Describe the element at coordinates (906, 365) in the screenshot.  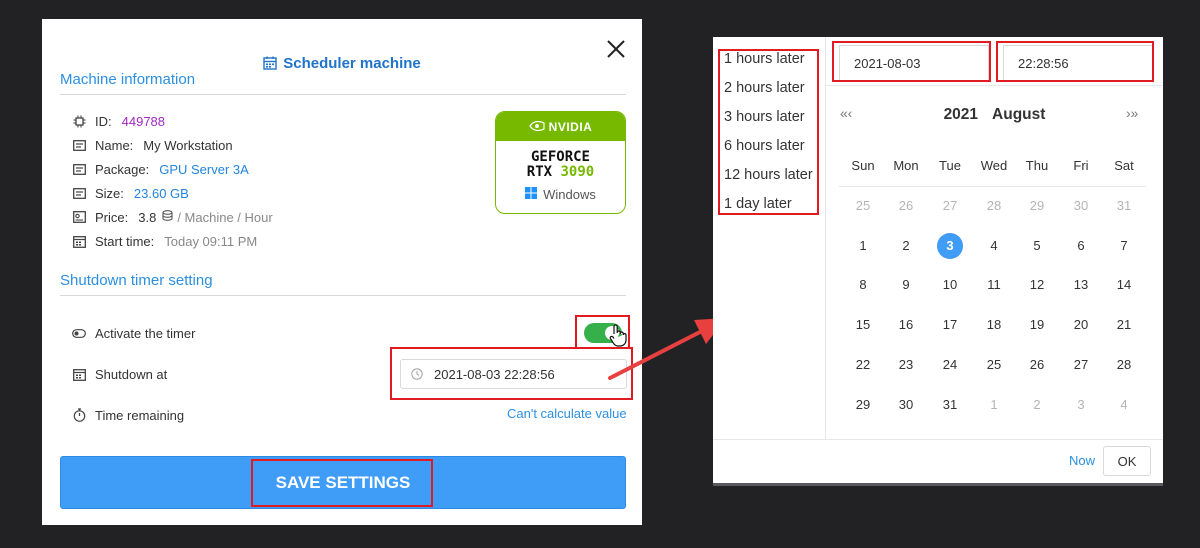
I see `day-cell: 23` at that location.